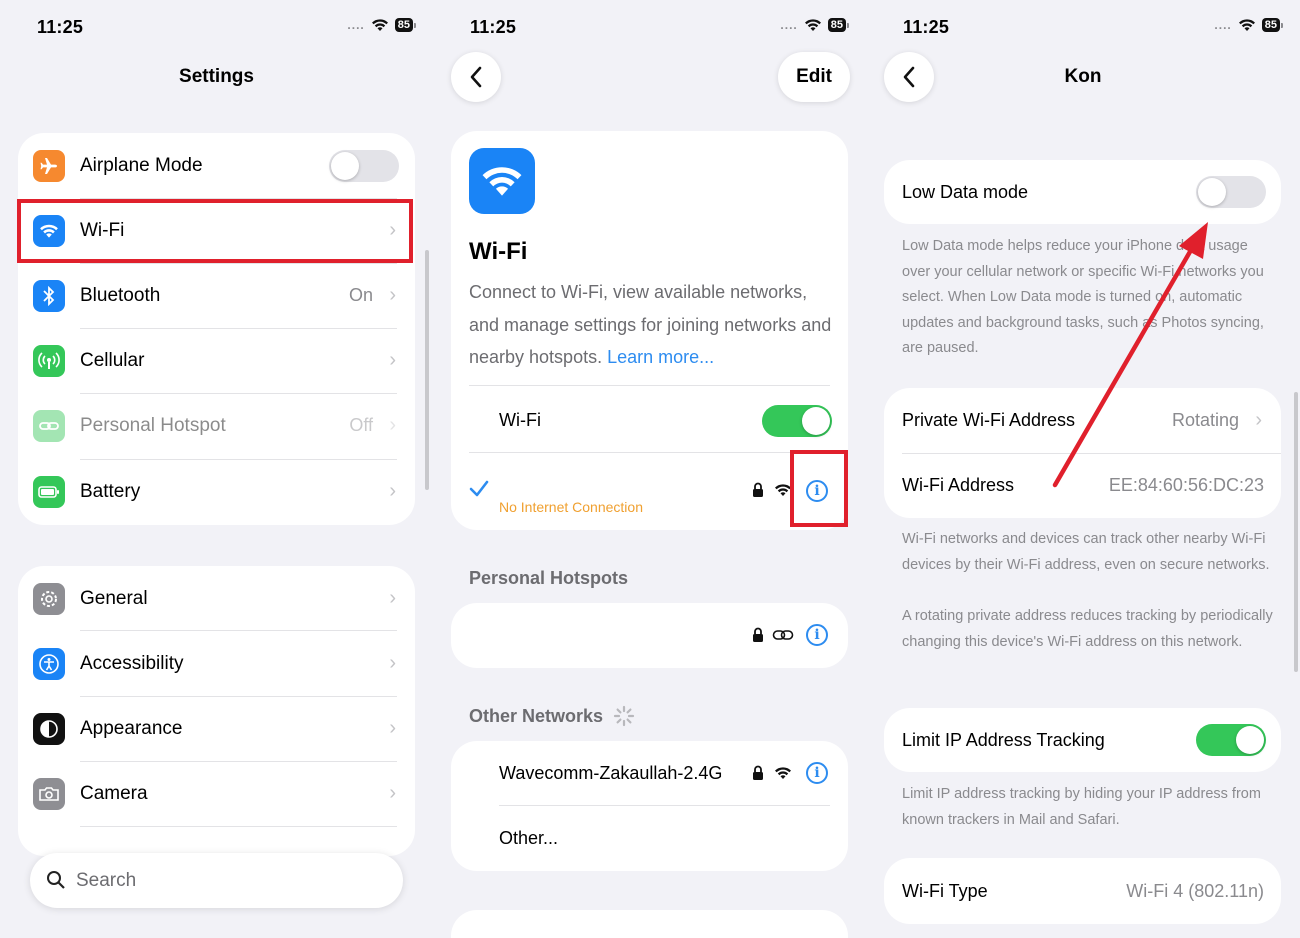 This screenshot has height=938, width=1300. What do you see at coordinates (216, 491) in the screenshot?
I see `settings-row-battery: Battery ›` at bounding box center [216, 491].